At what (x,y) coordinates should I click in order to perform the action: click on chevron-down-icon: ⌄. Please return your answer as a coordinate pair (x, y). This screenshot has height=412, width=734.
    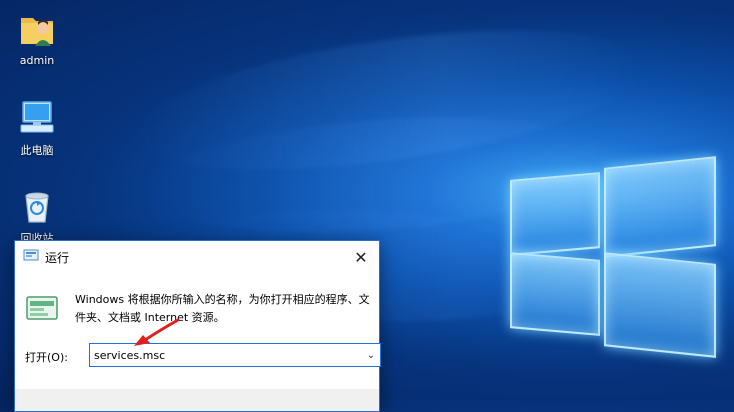
    Looking at the image, I should click on (371, 355).